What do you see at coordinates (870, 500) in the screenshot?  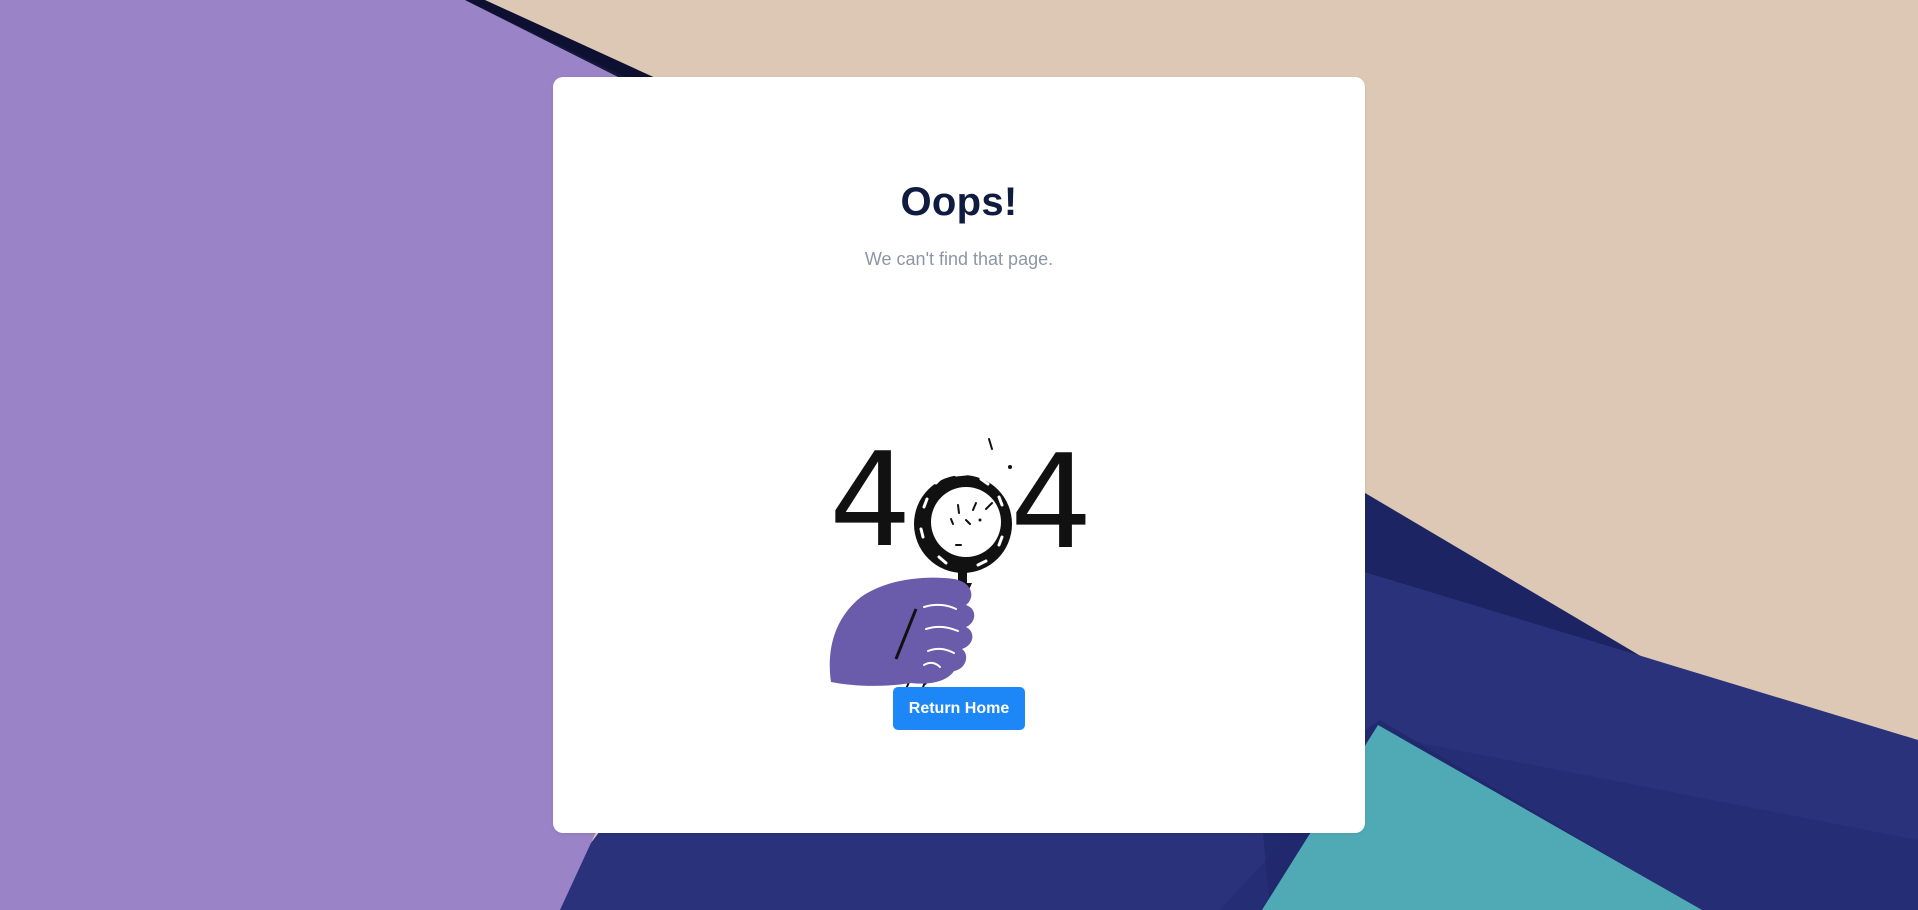 I see `digit-four-left: 4` at bounding box center [870, 500].